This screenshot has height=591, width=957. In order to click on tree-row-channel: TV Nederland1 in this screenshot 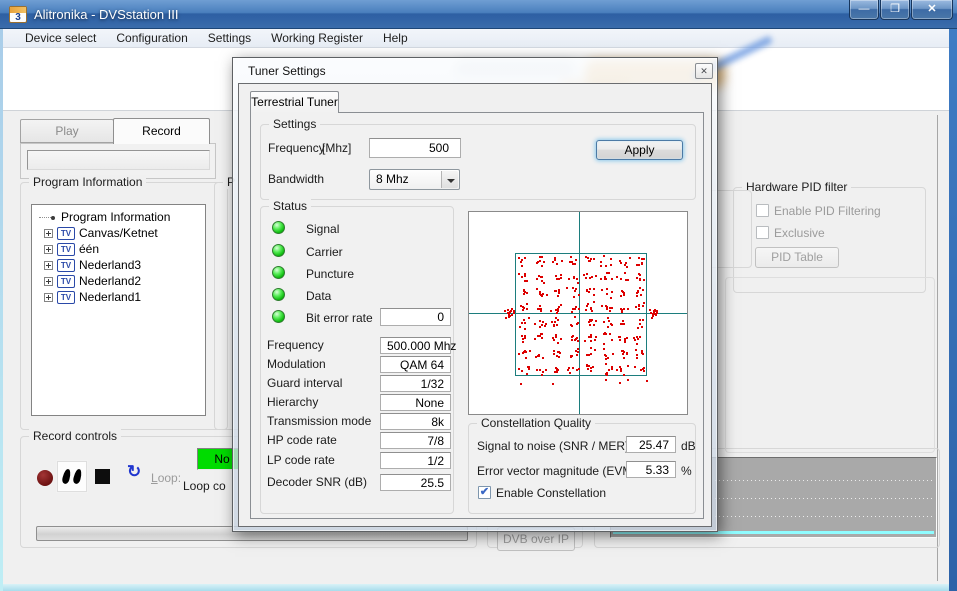, I will do `click(121, 297)`.